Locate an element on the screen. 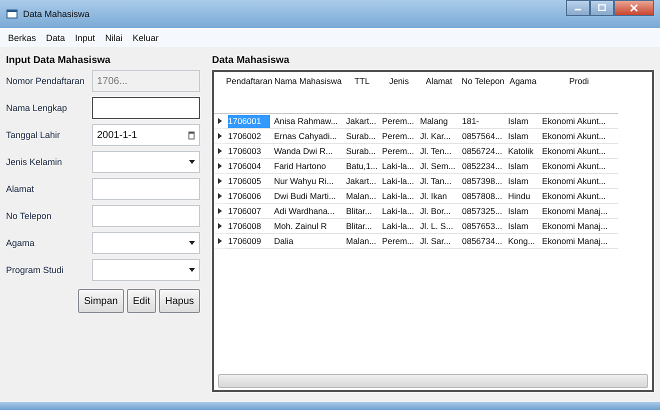  field-value: 2001-1-1 is located at coordinates (117, 135).